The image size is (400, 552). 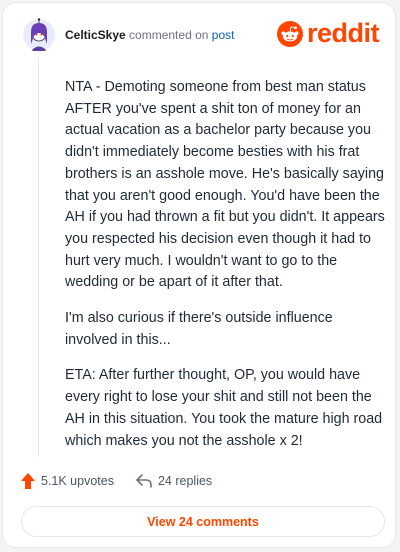 I want to click on post-link: post, so click(x=223, y=35).